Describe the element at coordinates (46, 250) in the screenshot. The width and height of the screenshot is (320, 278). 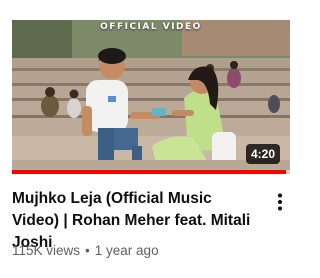
I see `view-count: 115K views` at that location.